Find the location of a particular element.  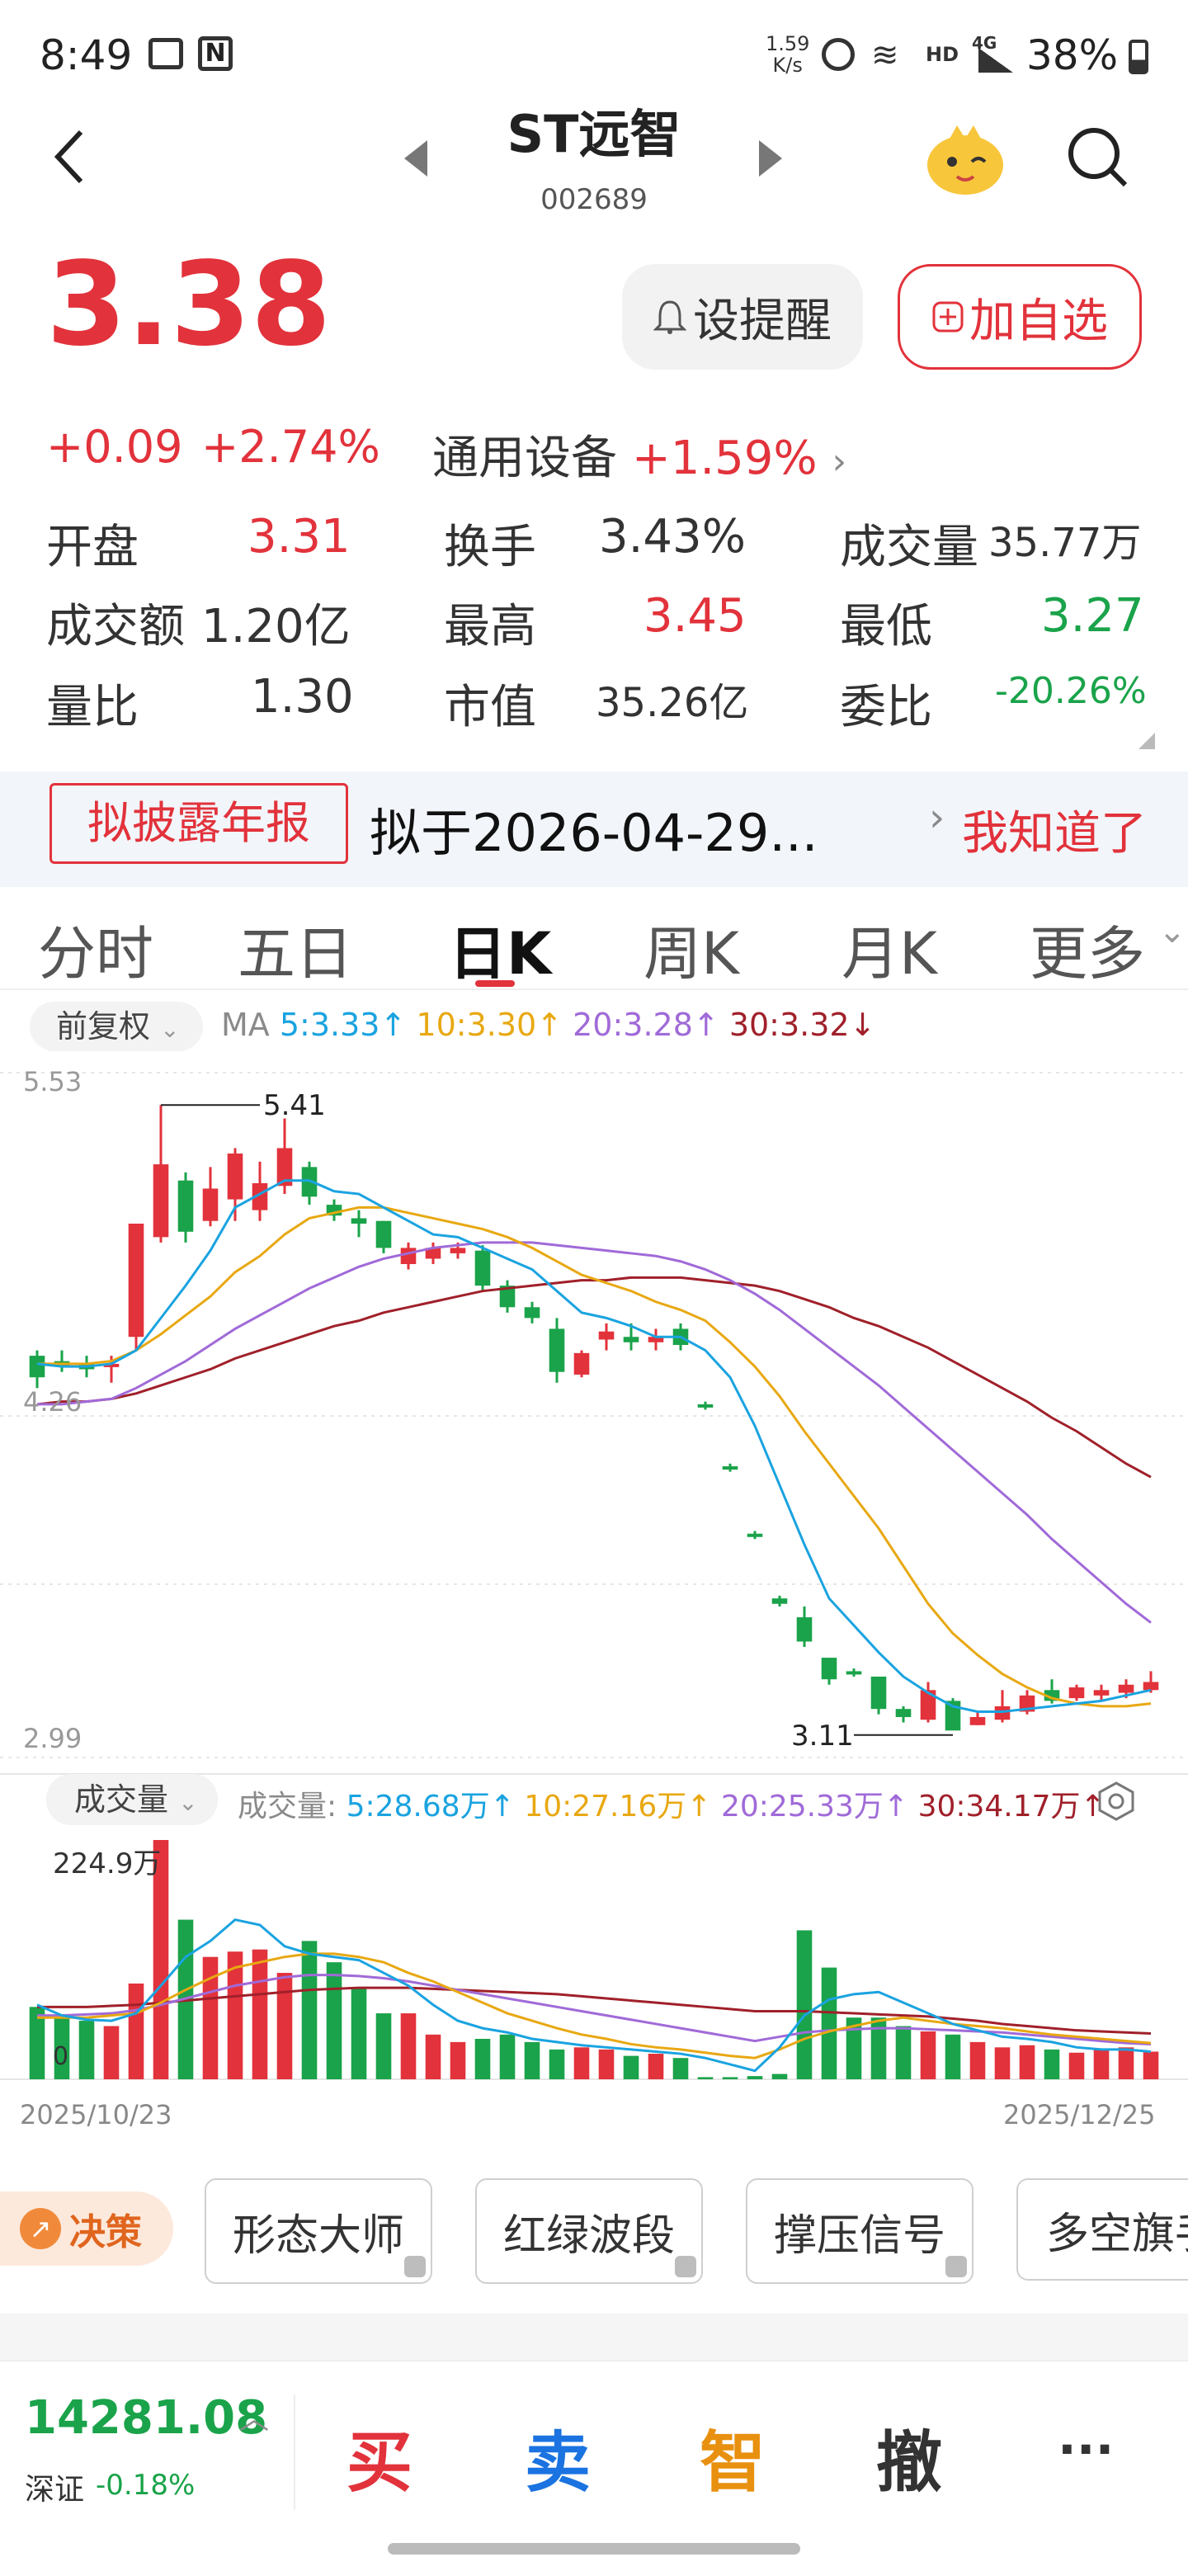

low-annotation: 3.11 is located at coordinates (822, 1736).